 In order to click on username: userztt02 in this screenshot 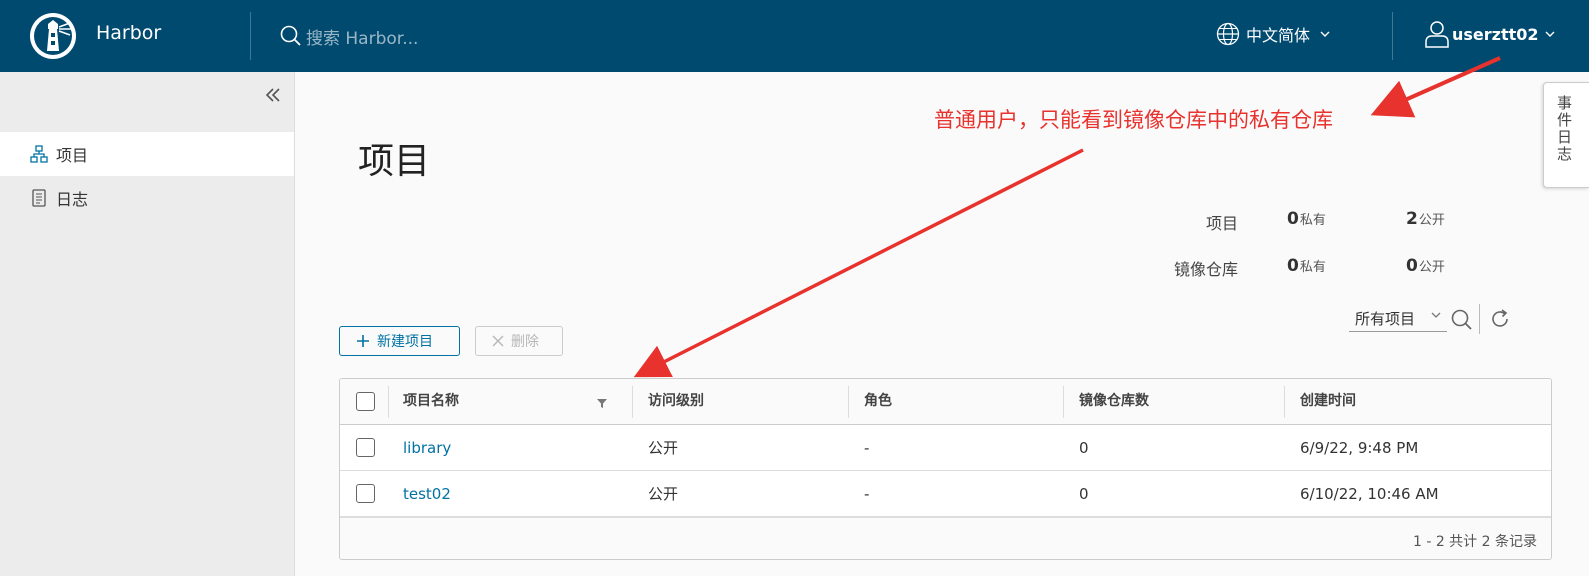, I will do `click(1495, 34)`.